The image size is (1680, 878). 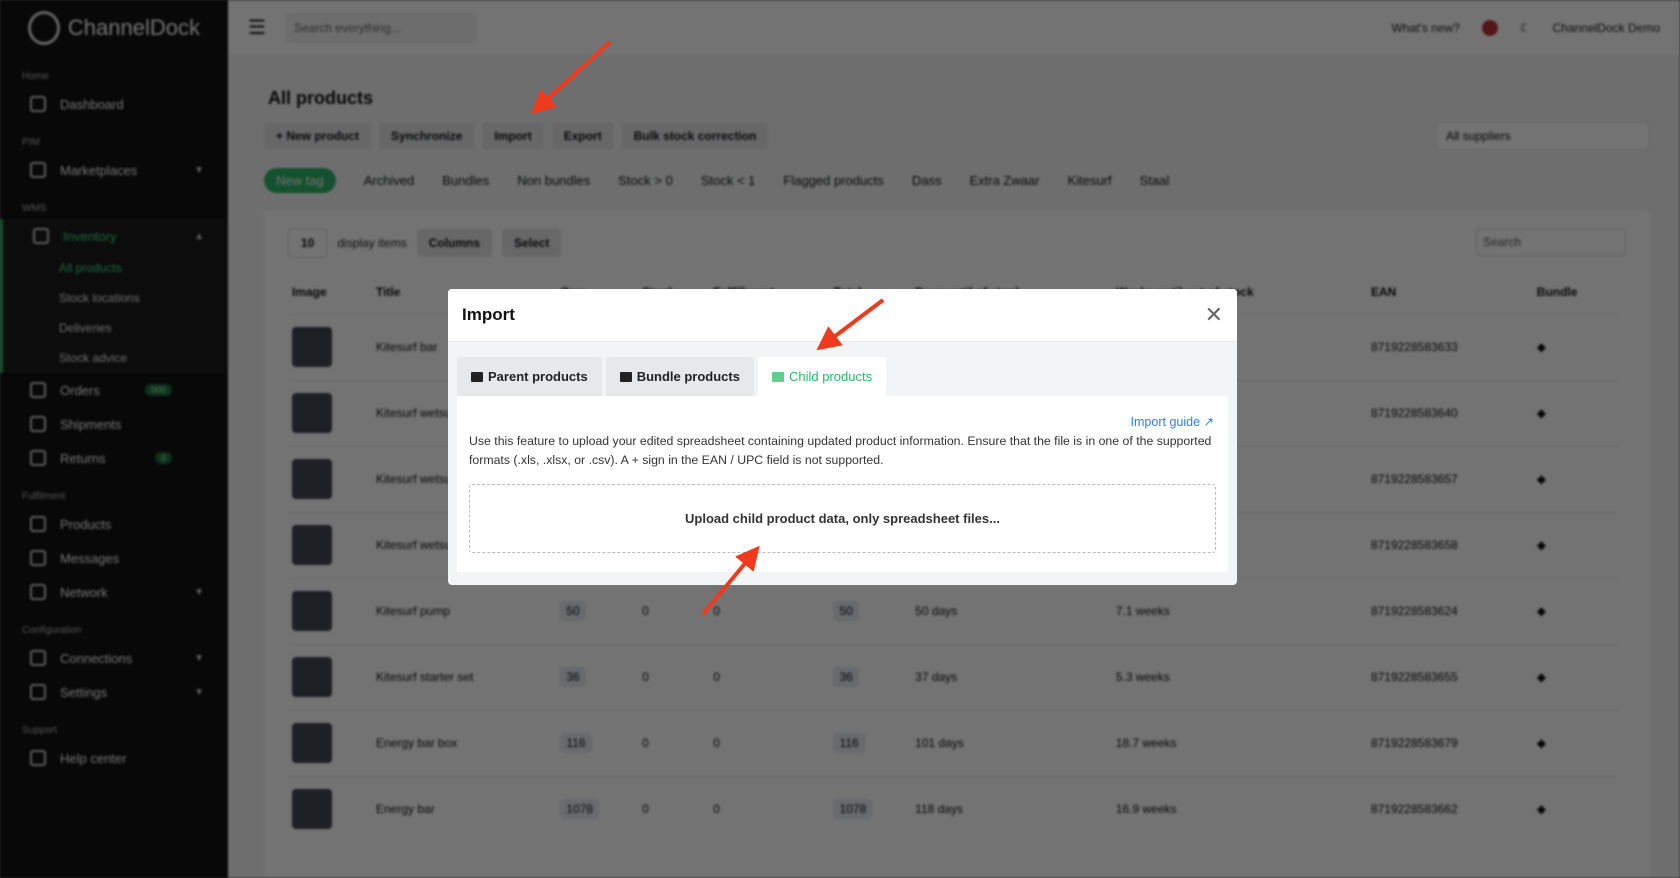 What do you see at coordinates (96, 658) in the screenshot?
I see `label: Connections` at bounding box center [96, 658].